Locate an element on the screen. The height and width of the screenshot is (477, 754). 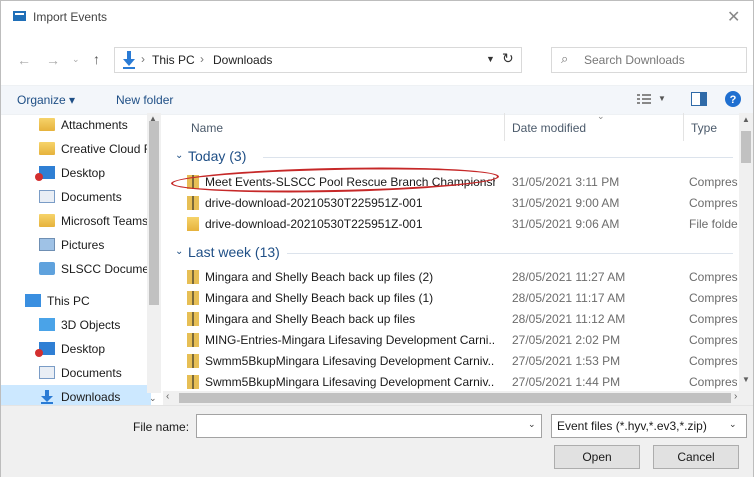
window-title: Import Events is located at coordinates (70, 17).